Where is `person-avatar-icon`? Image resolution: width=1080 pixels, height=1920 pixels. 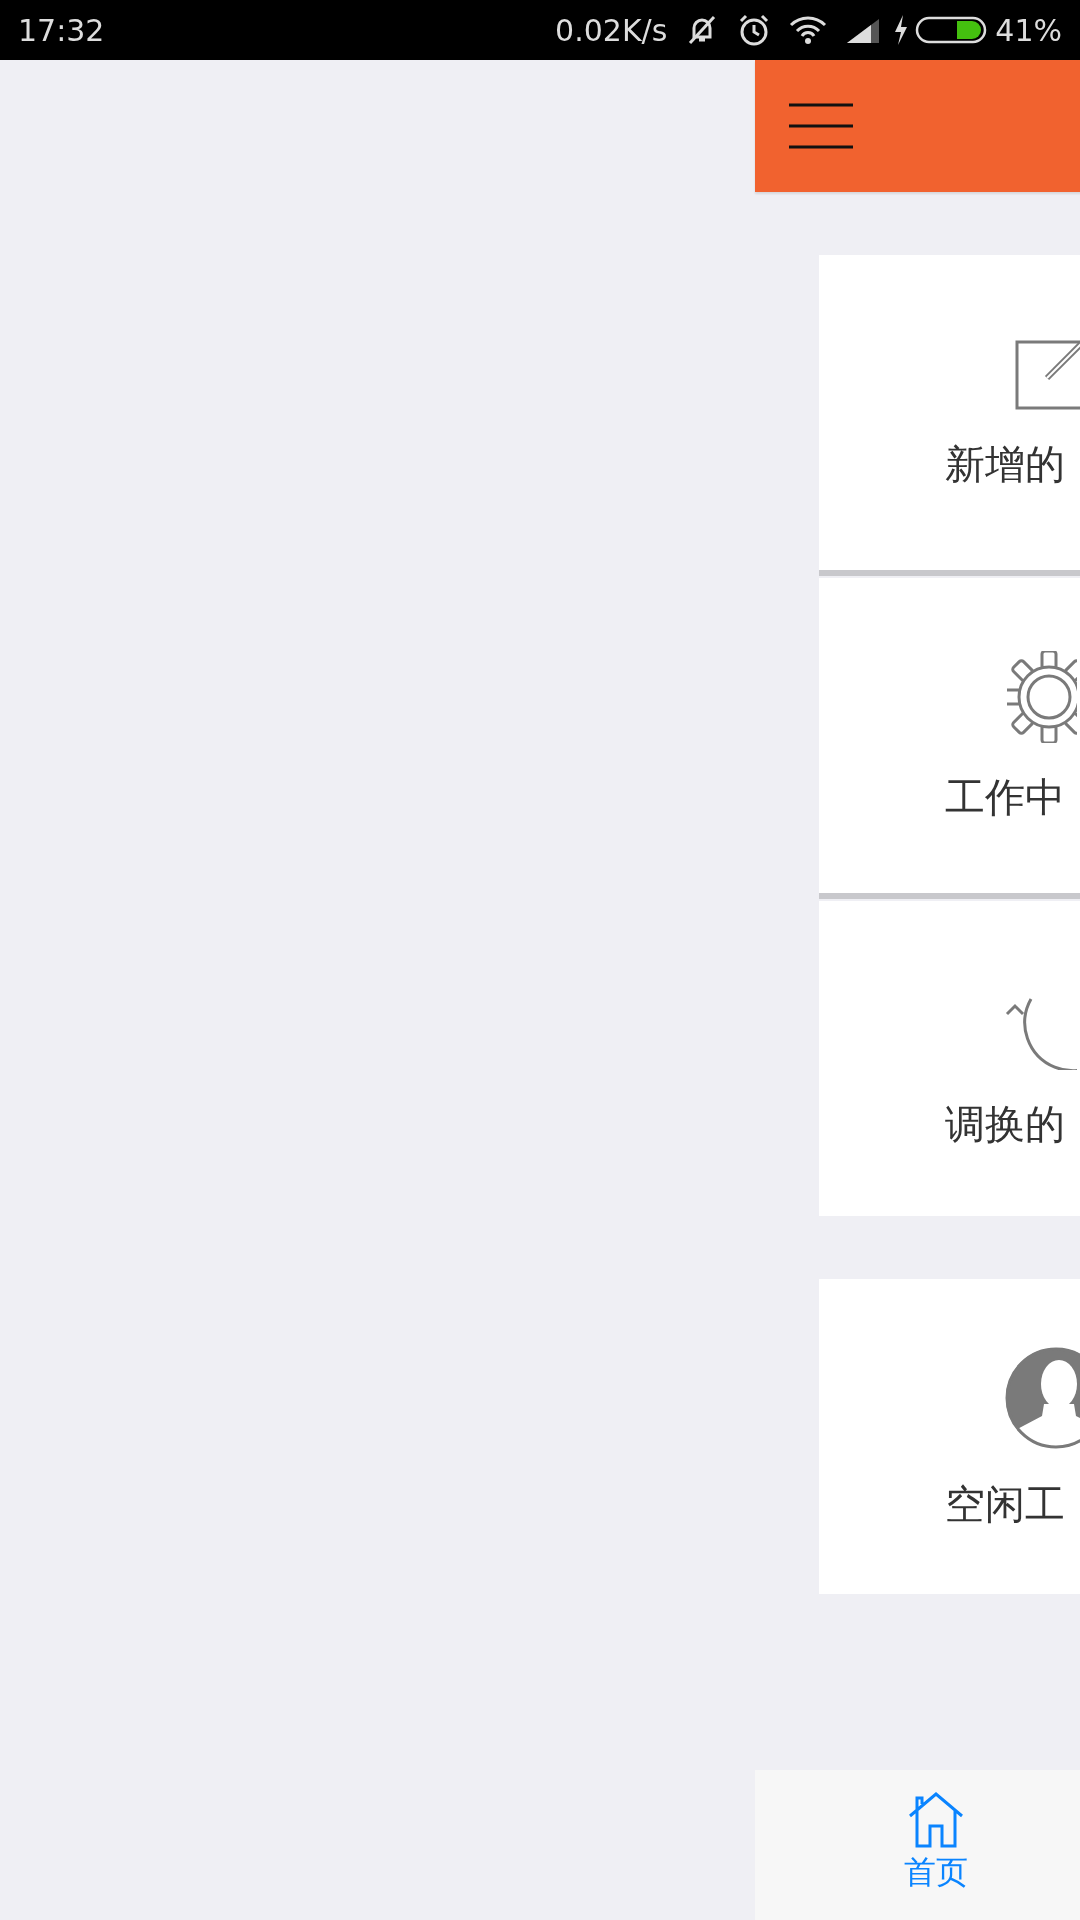 person-avatar-icon is located at coordinates (1042, 1397).